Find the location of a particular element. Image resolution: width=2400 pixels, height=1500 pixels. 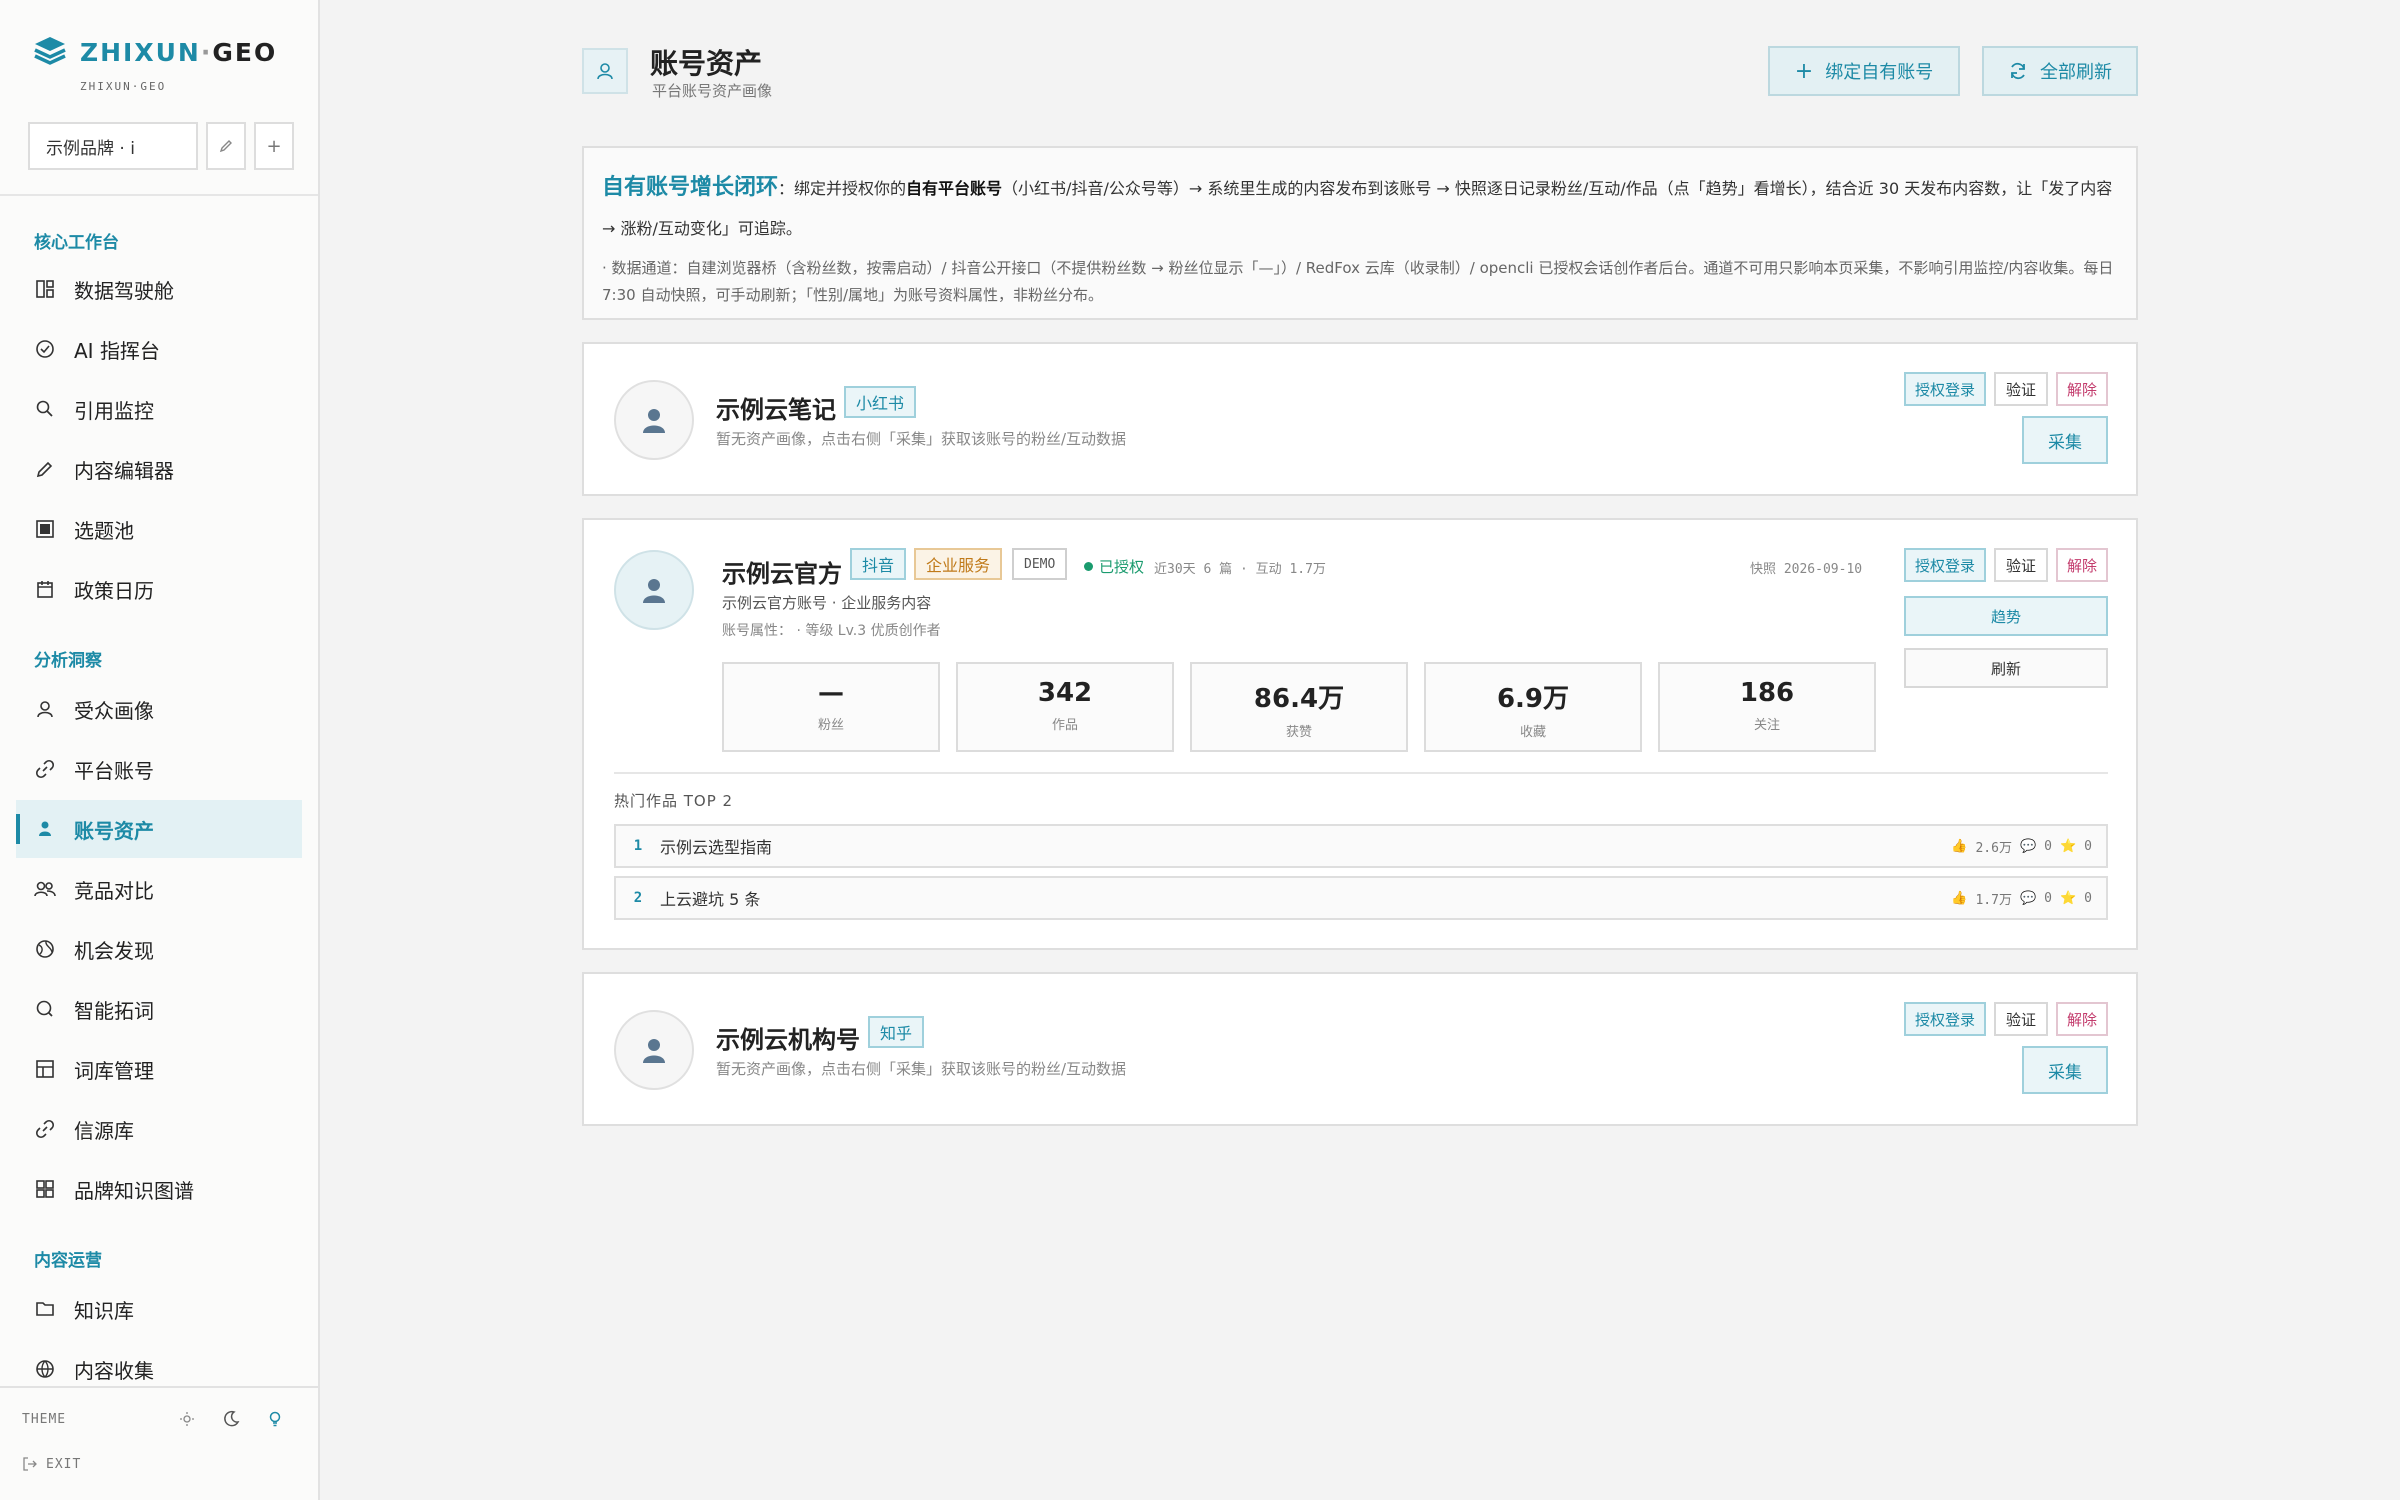

sidebar-footer-divider is located at coordinates (159, 1387).